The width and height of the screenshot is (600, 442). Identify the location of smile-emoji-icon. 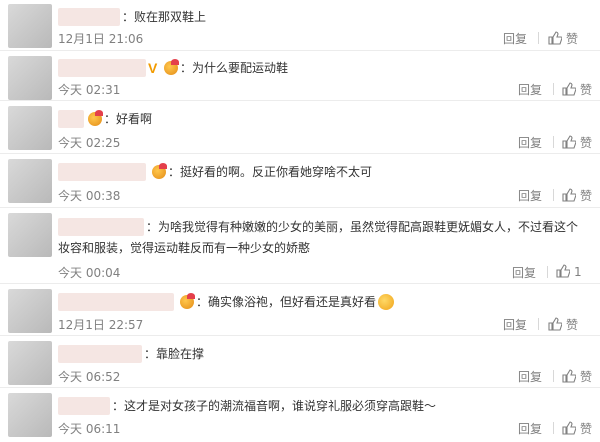
(386, 302).